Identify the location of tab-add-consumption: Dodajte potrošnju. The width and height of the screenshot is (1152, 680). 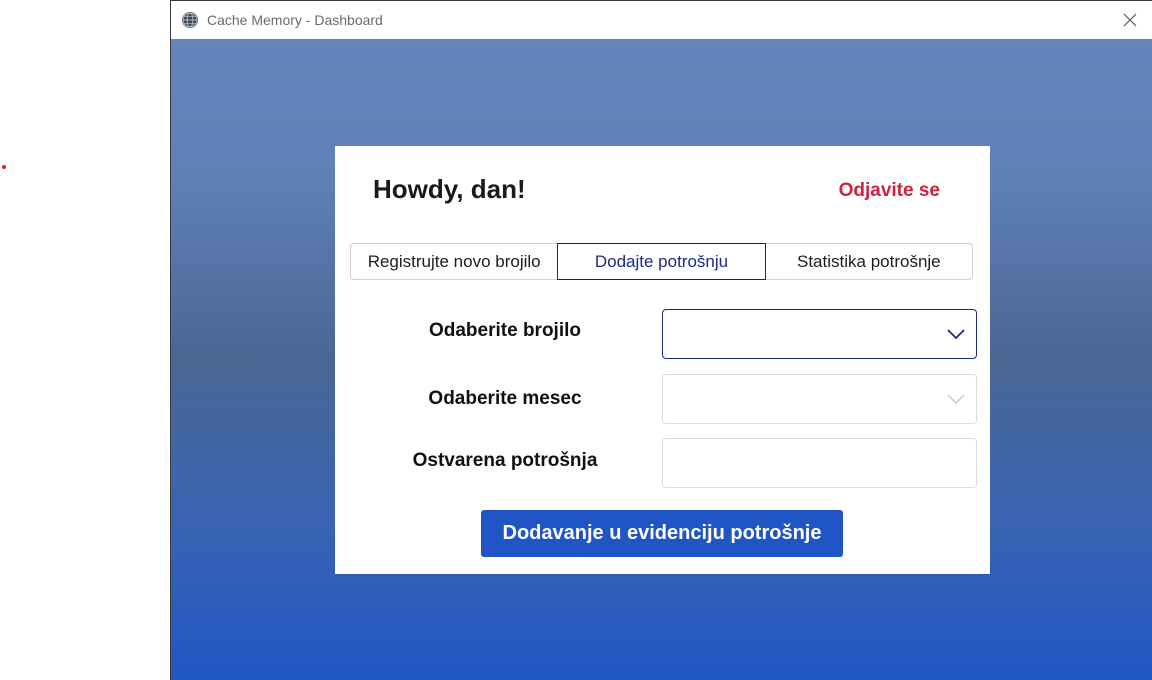
(661, 261).